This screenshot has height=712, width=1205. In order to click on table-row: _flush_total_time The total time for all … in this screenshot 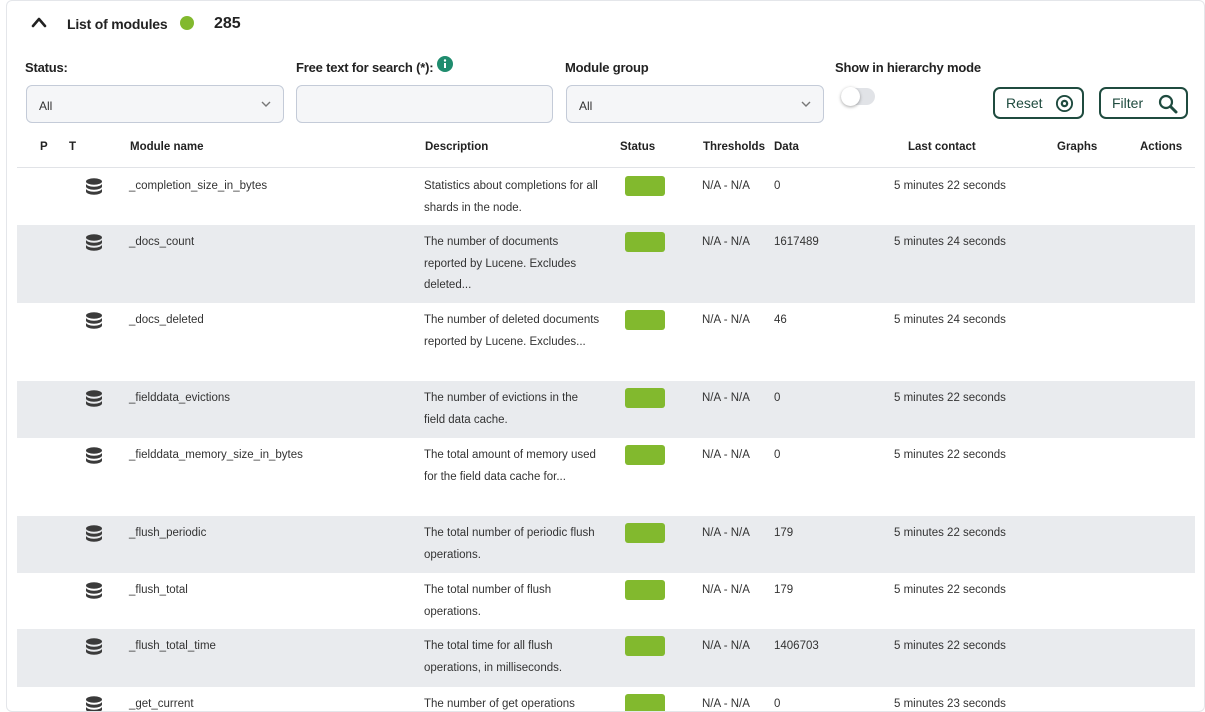, I will do `click(606, 658)`.